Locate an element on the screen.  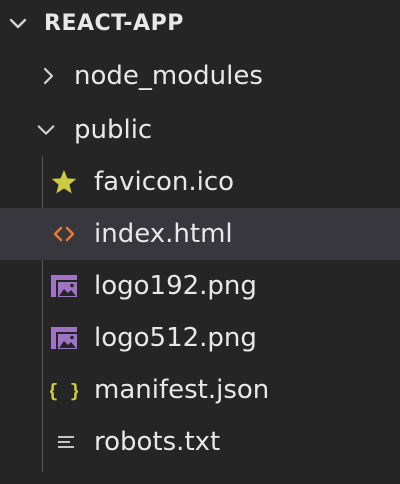
project-title: REACT-APP is located at coordinates (114, 23).